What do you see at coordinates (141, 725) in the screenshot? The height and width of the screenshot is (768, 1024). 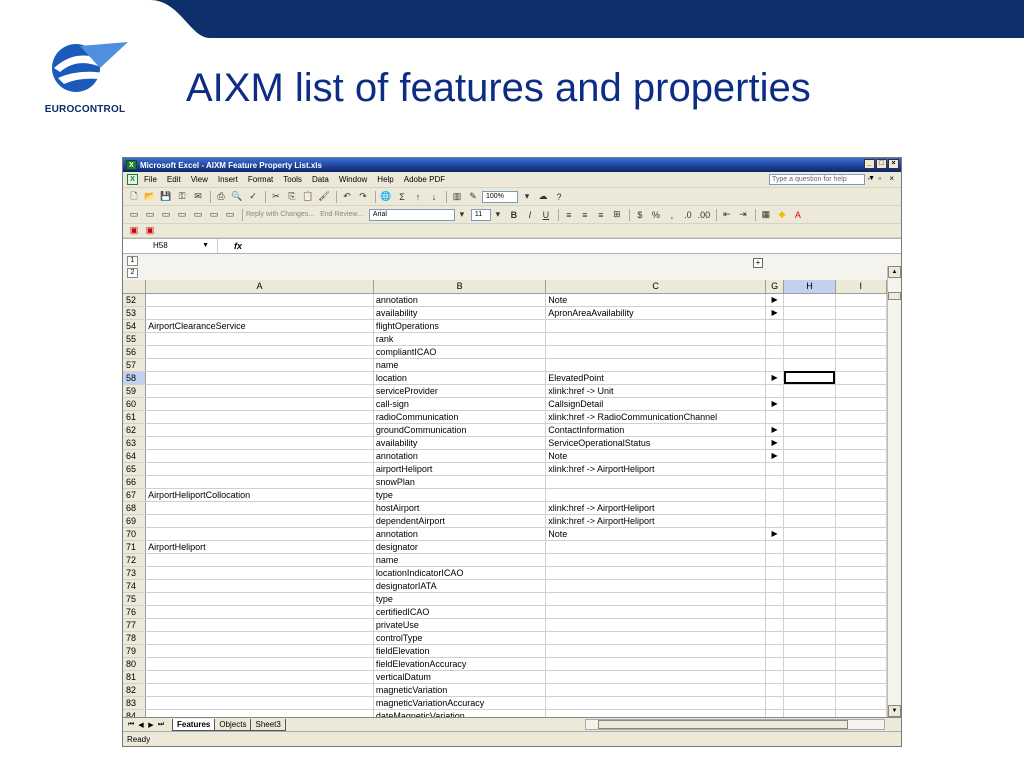 I see `prev-sheet-icon: ◀` at bounding box center [141, 725].